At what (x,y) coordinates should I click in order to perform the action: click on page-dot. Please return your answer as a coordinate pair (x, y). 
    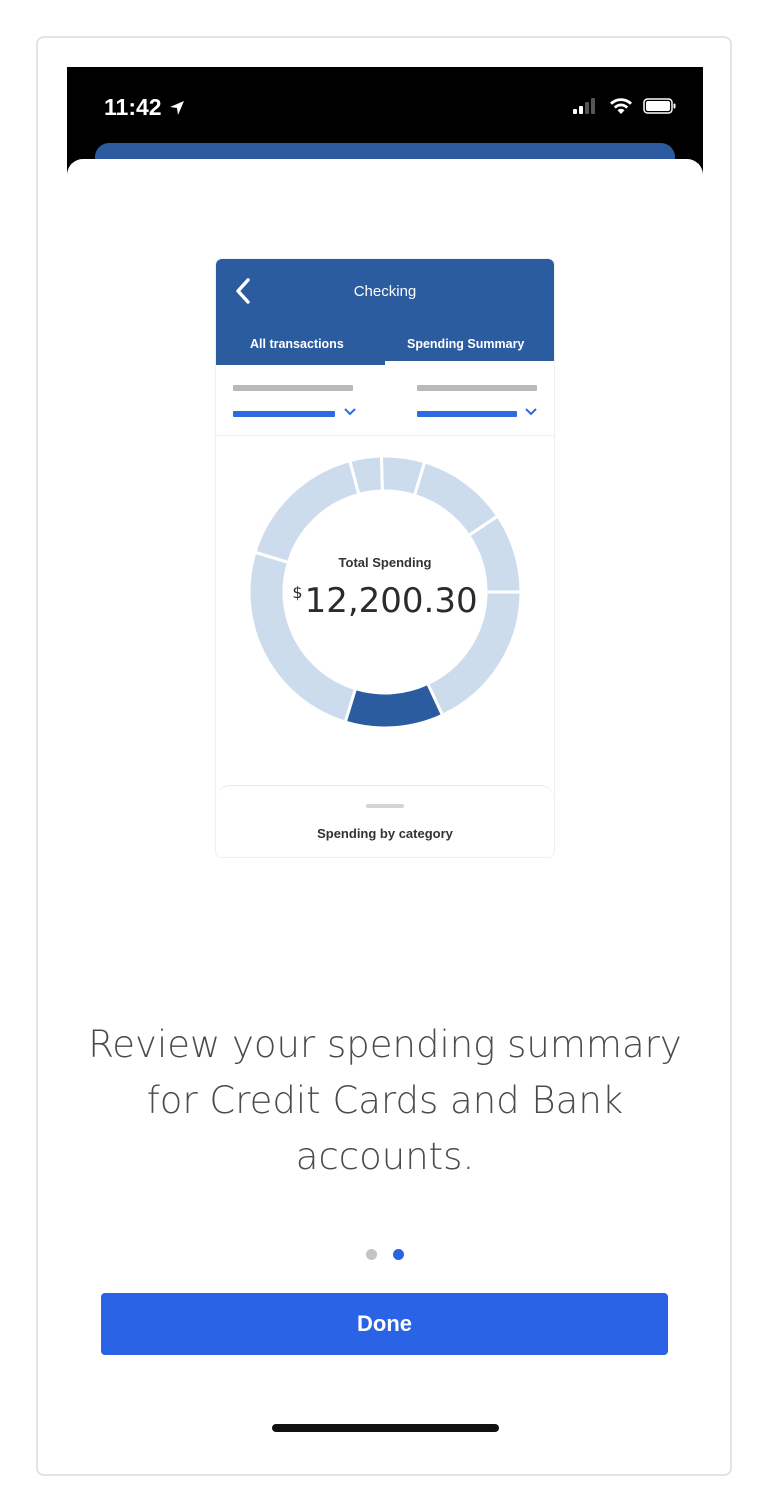
    Looking at the image, I should click on (371, 1254).